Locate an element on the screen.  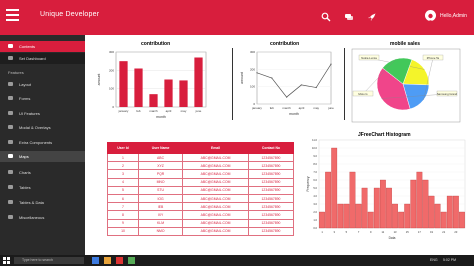
table-row: 9 KLM ABC@GMAIL.COM 1234567890 is located at coordinates (201, 223).